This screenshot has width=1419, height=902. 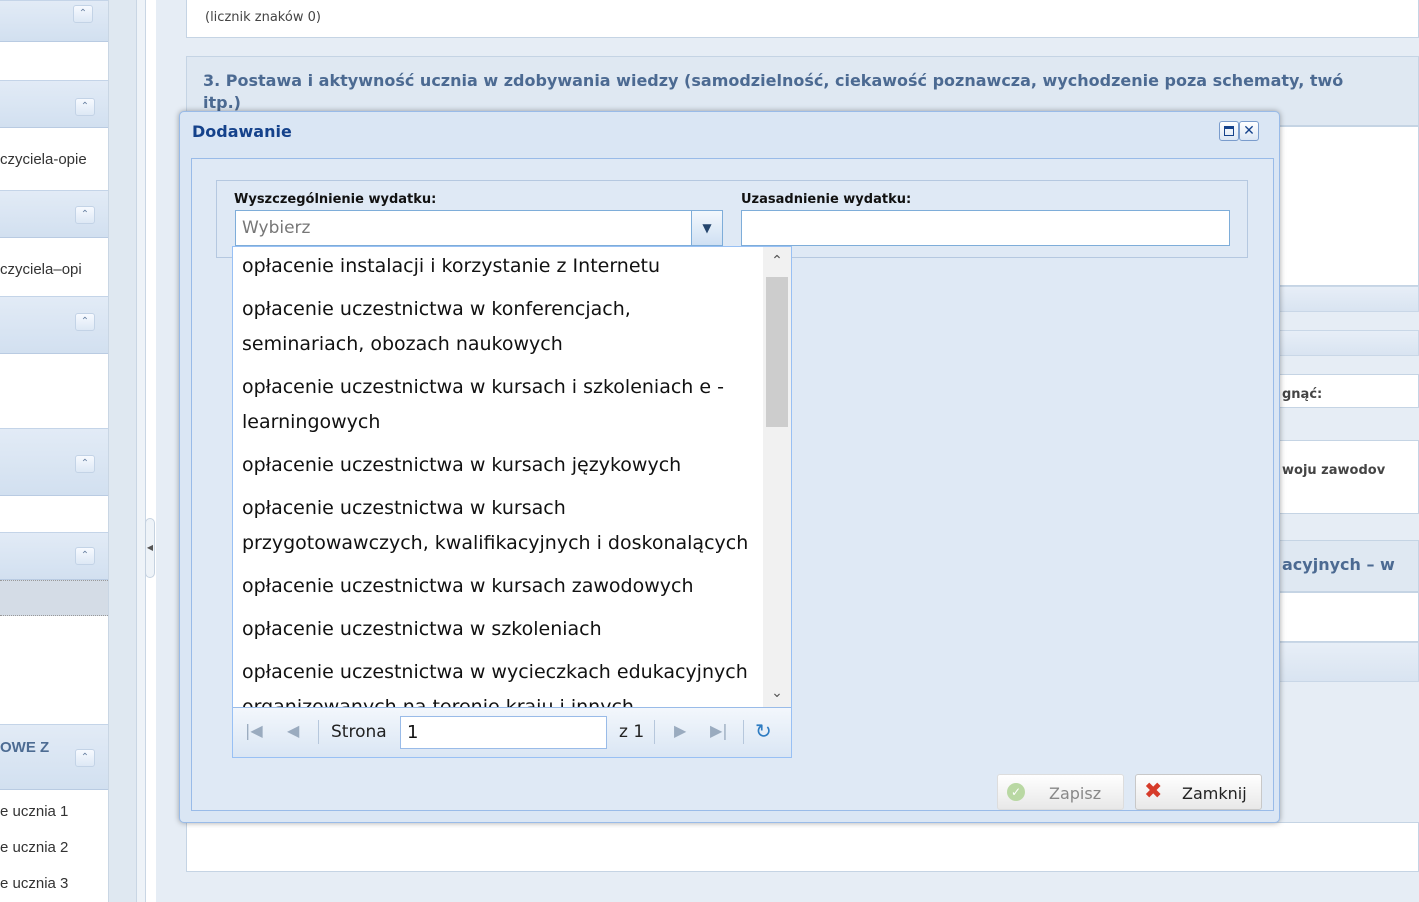 I want to click on check-icon: ✓, so click(x=1016, y=792).